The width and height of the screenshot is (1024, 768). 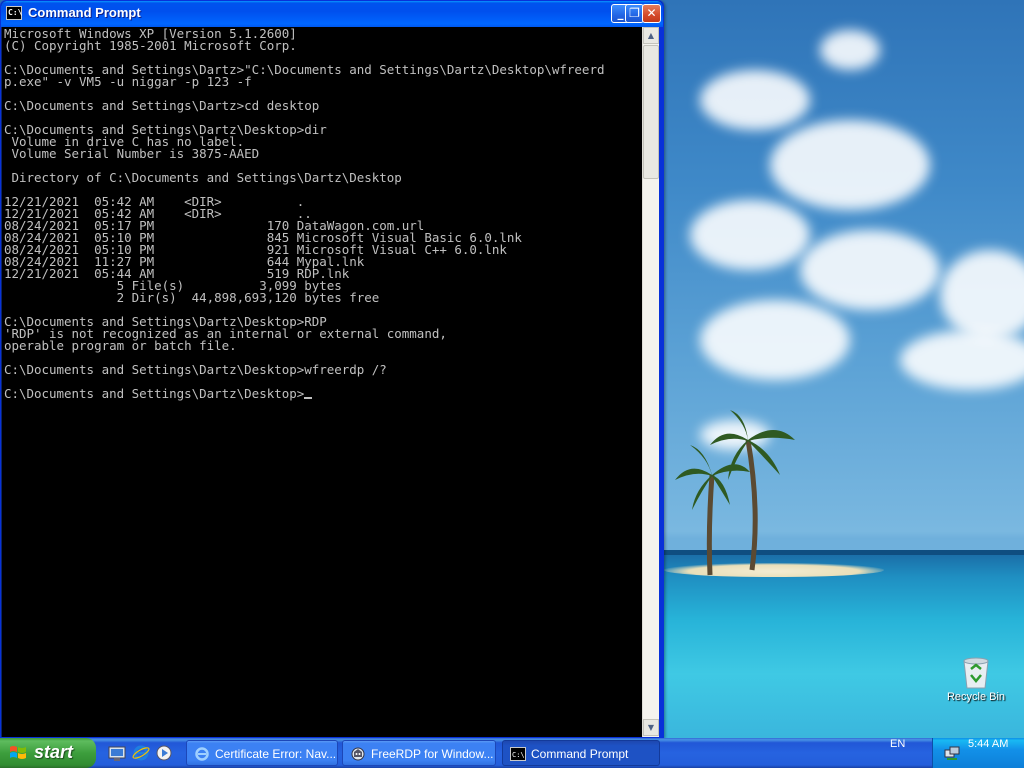 I want to click on console-line: operable program or batch file., so click(x=120, y=345).